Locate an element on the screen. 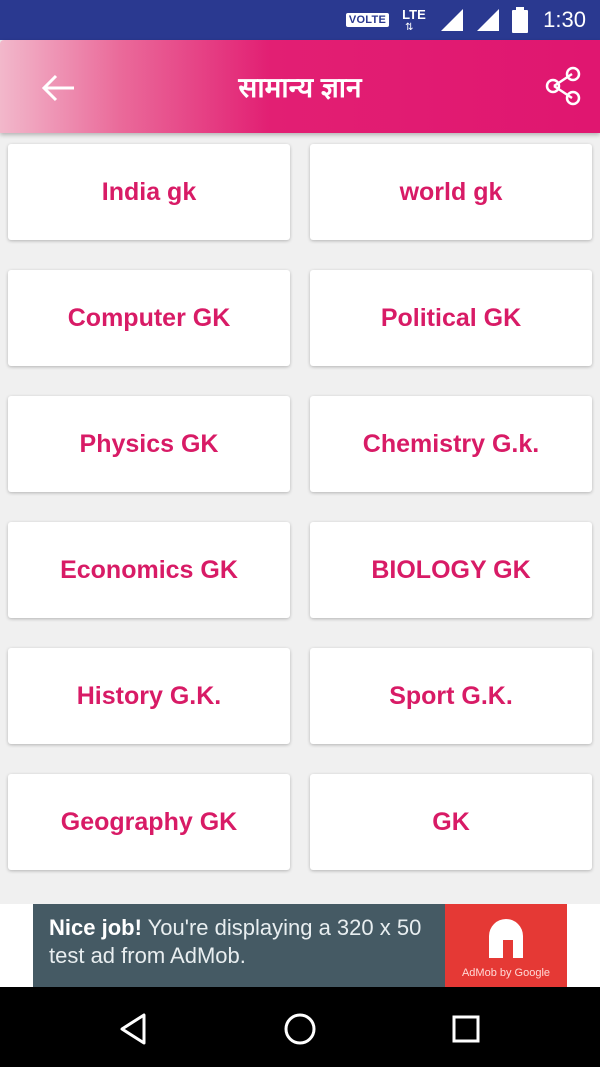  category-label: Sport G.K. is located at coordinates (451, 695).